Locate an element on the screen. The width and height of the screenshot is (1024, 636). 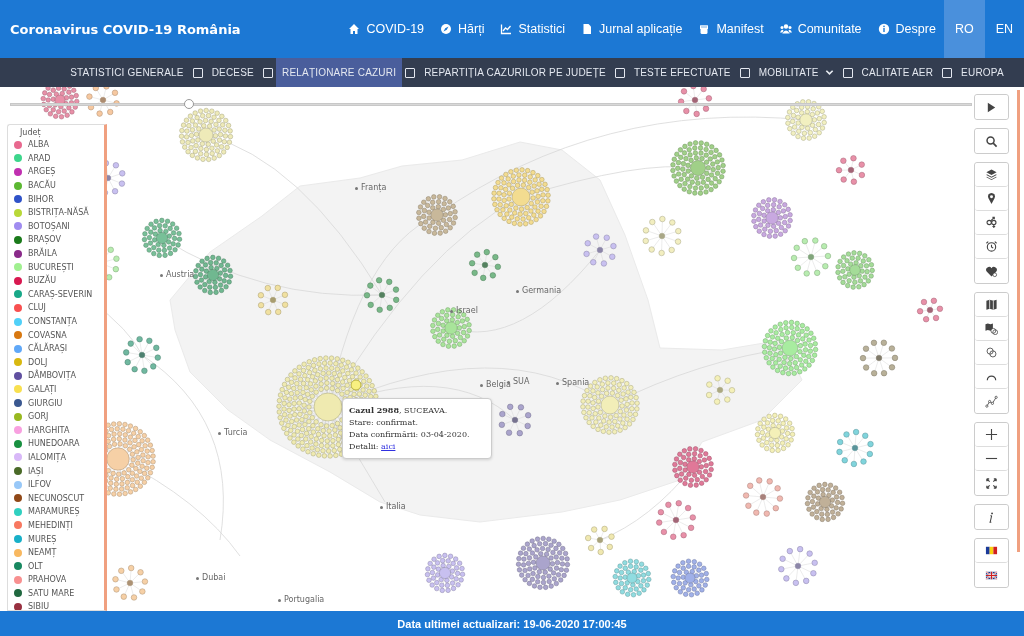
fullscreen-icon is located at coordinates (991, 483).